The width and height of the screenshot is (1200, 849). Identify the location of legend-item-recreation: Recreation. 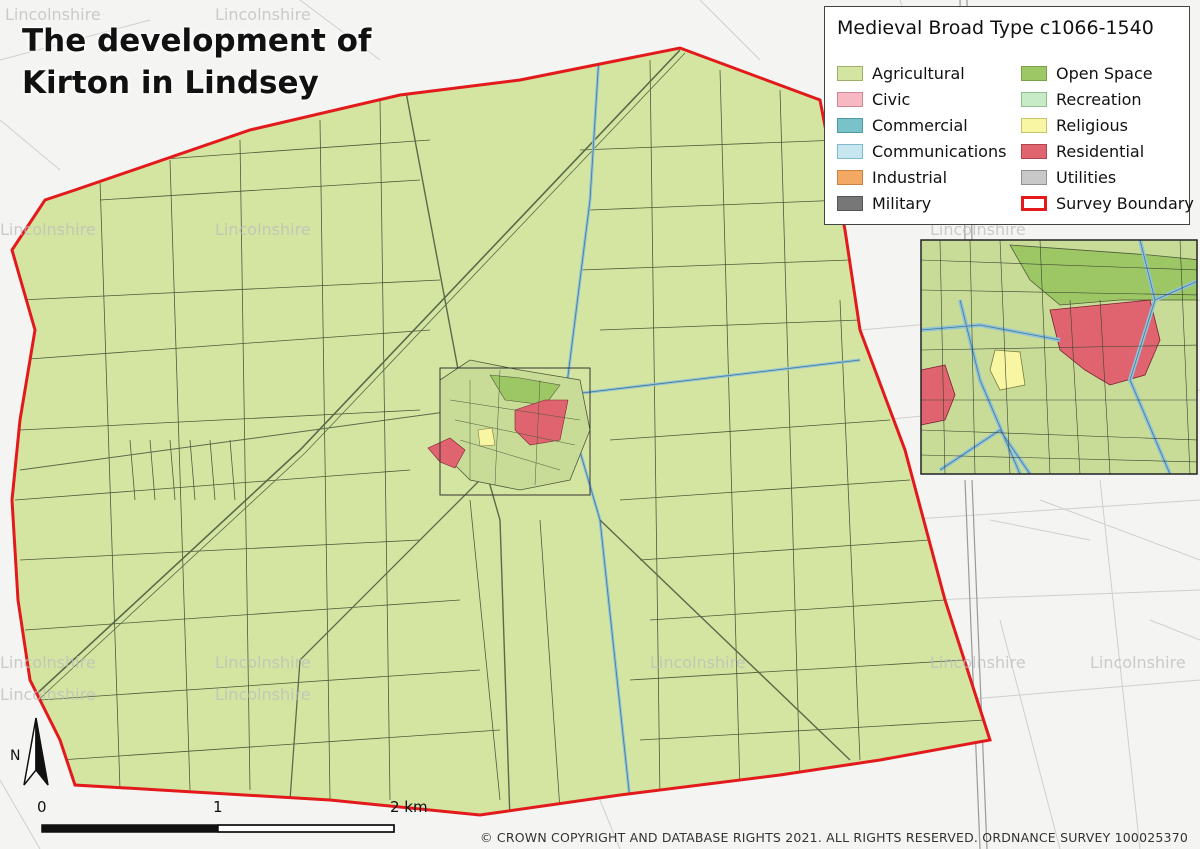
(1081, 99).